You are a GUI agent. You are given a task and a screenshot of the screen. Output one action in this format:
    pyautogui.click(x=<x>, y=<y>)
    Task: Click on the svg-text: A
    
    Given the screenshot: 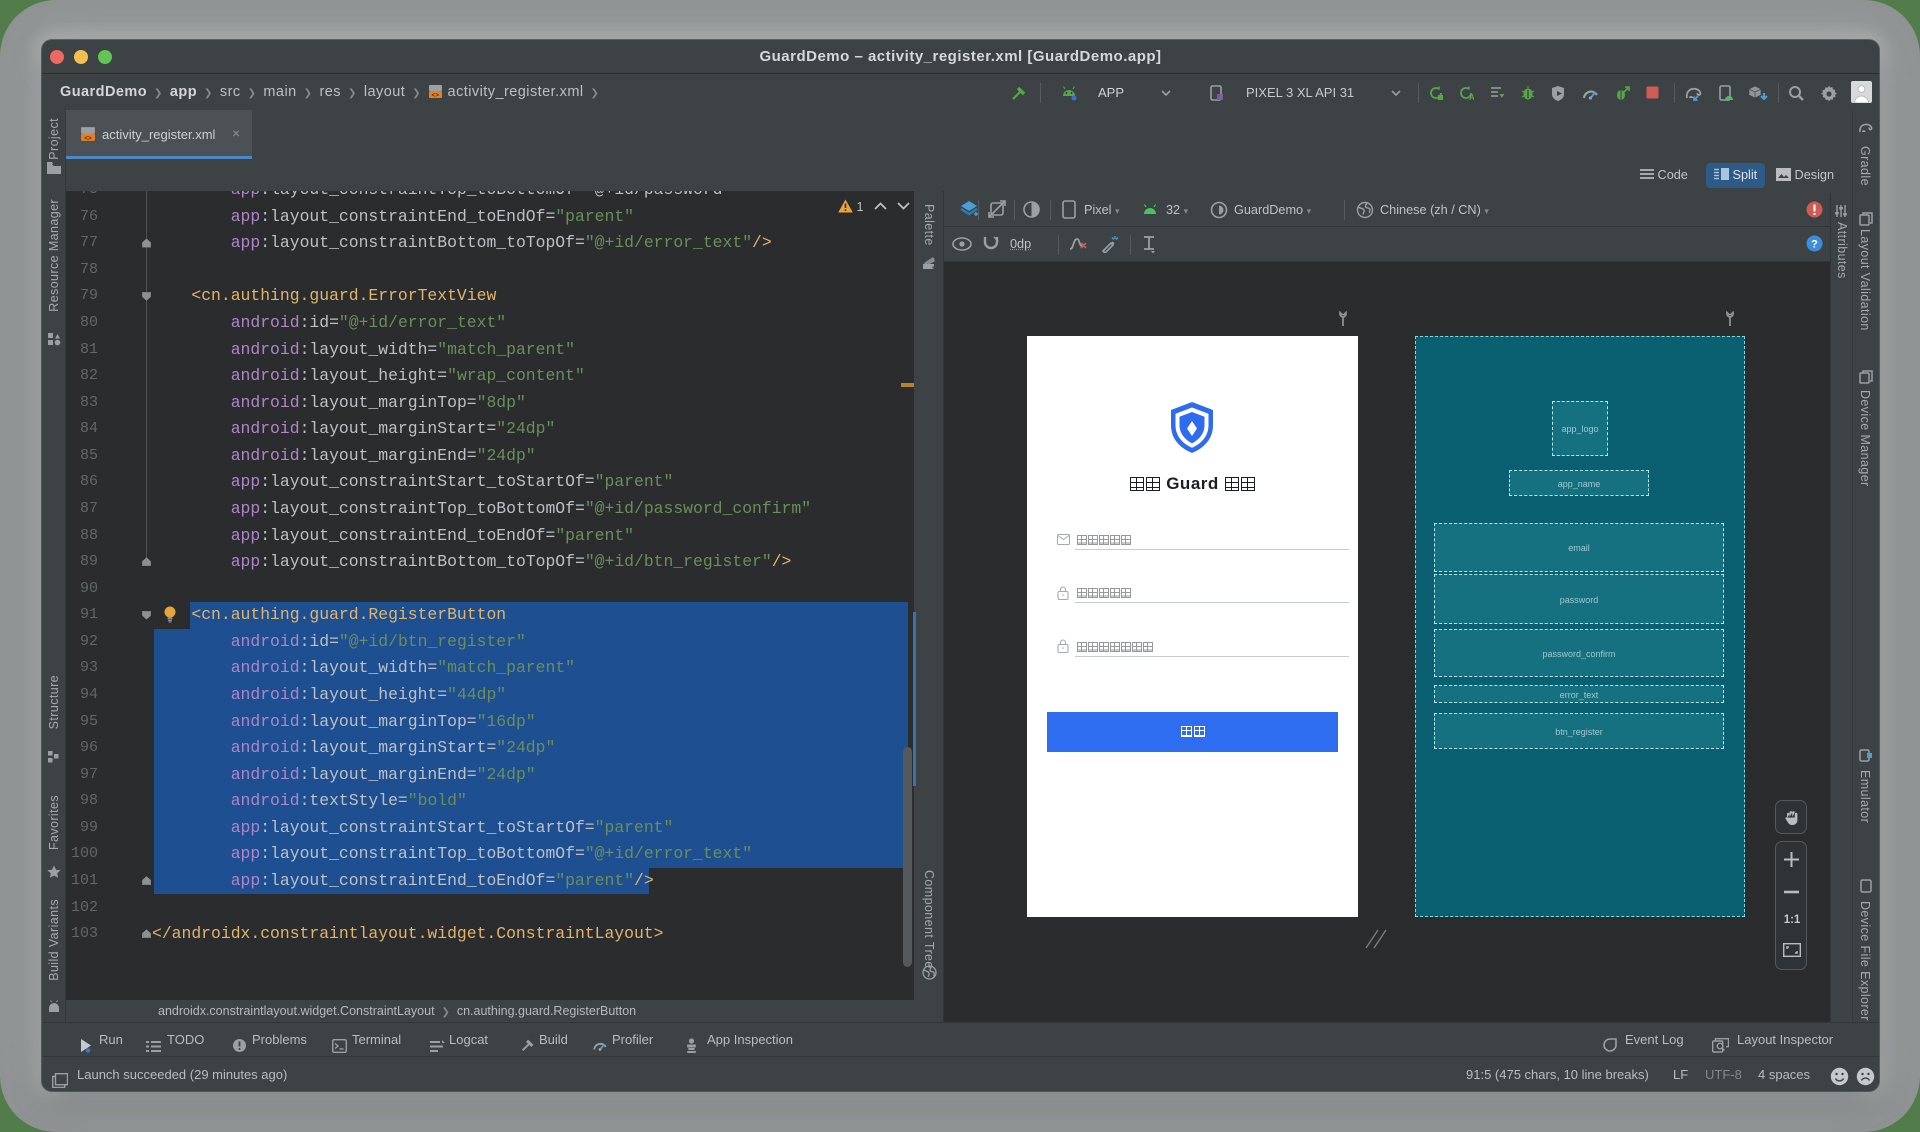 What is the action you would take?
    pyautogui.click(x=1471, y=97)
    